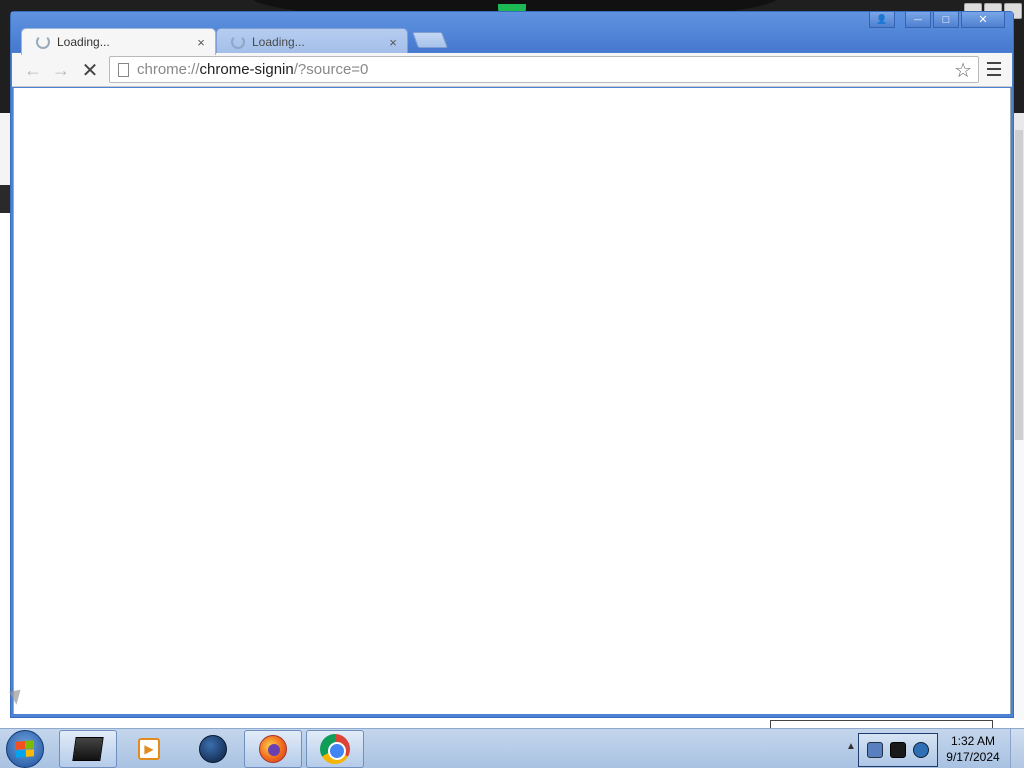  I want to click on minimize-icon: —, so click(918, 19).